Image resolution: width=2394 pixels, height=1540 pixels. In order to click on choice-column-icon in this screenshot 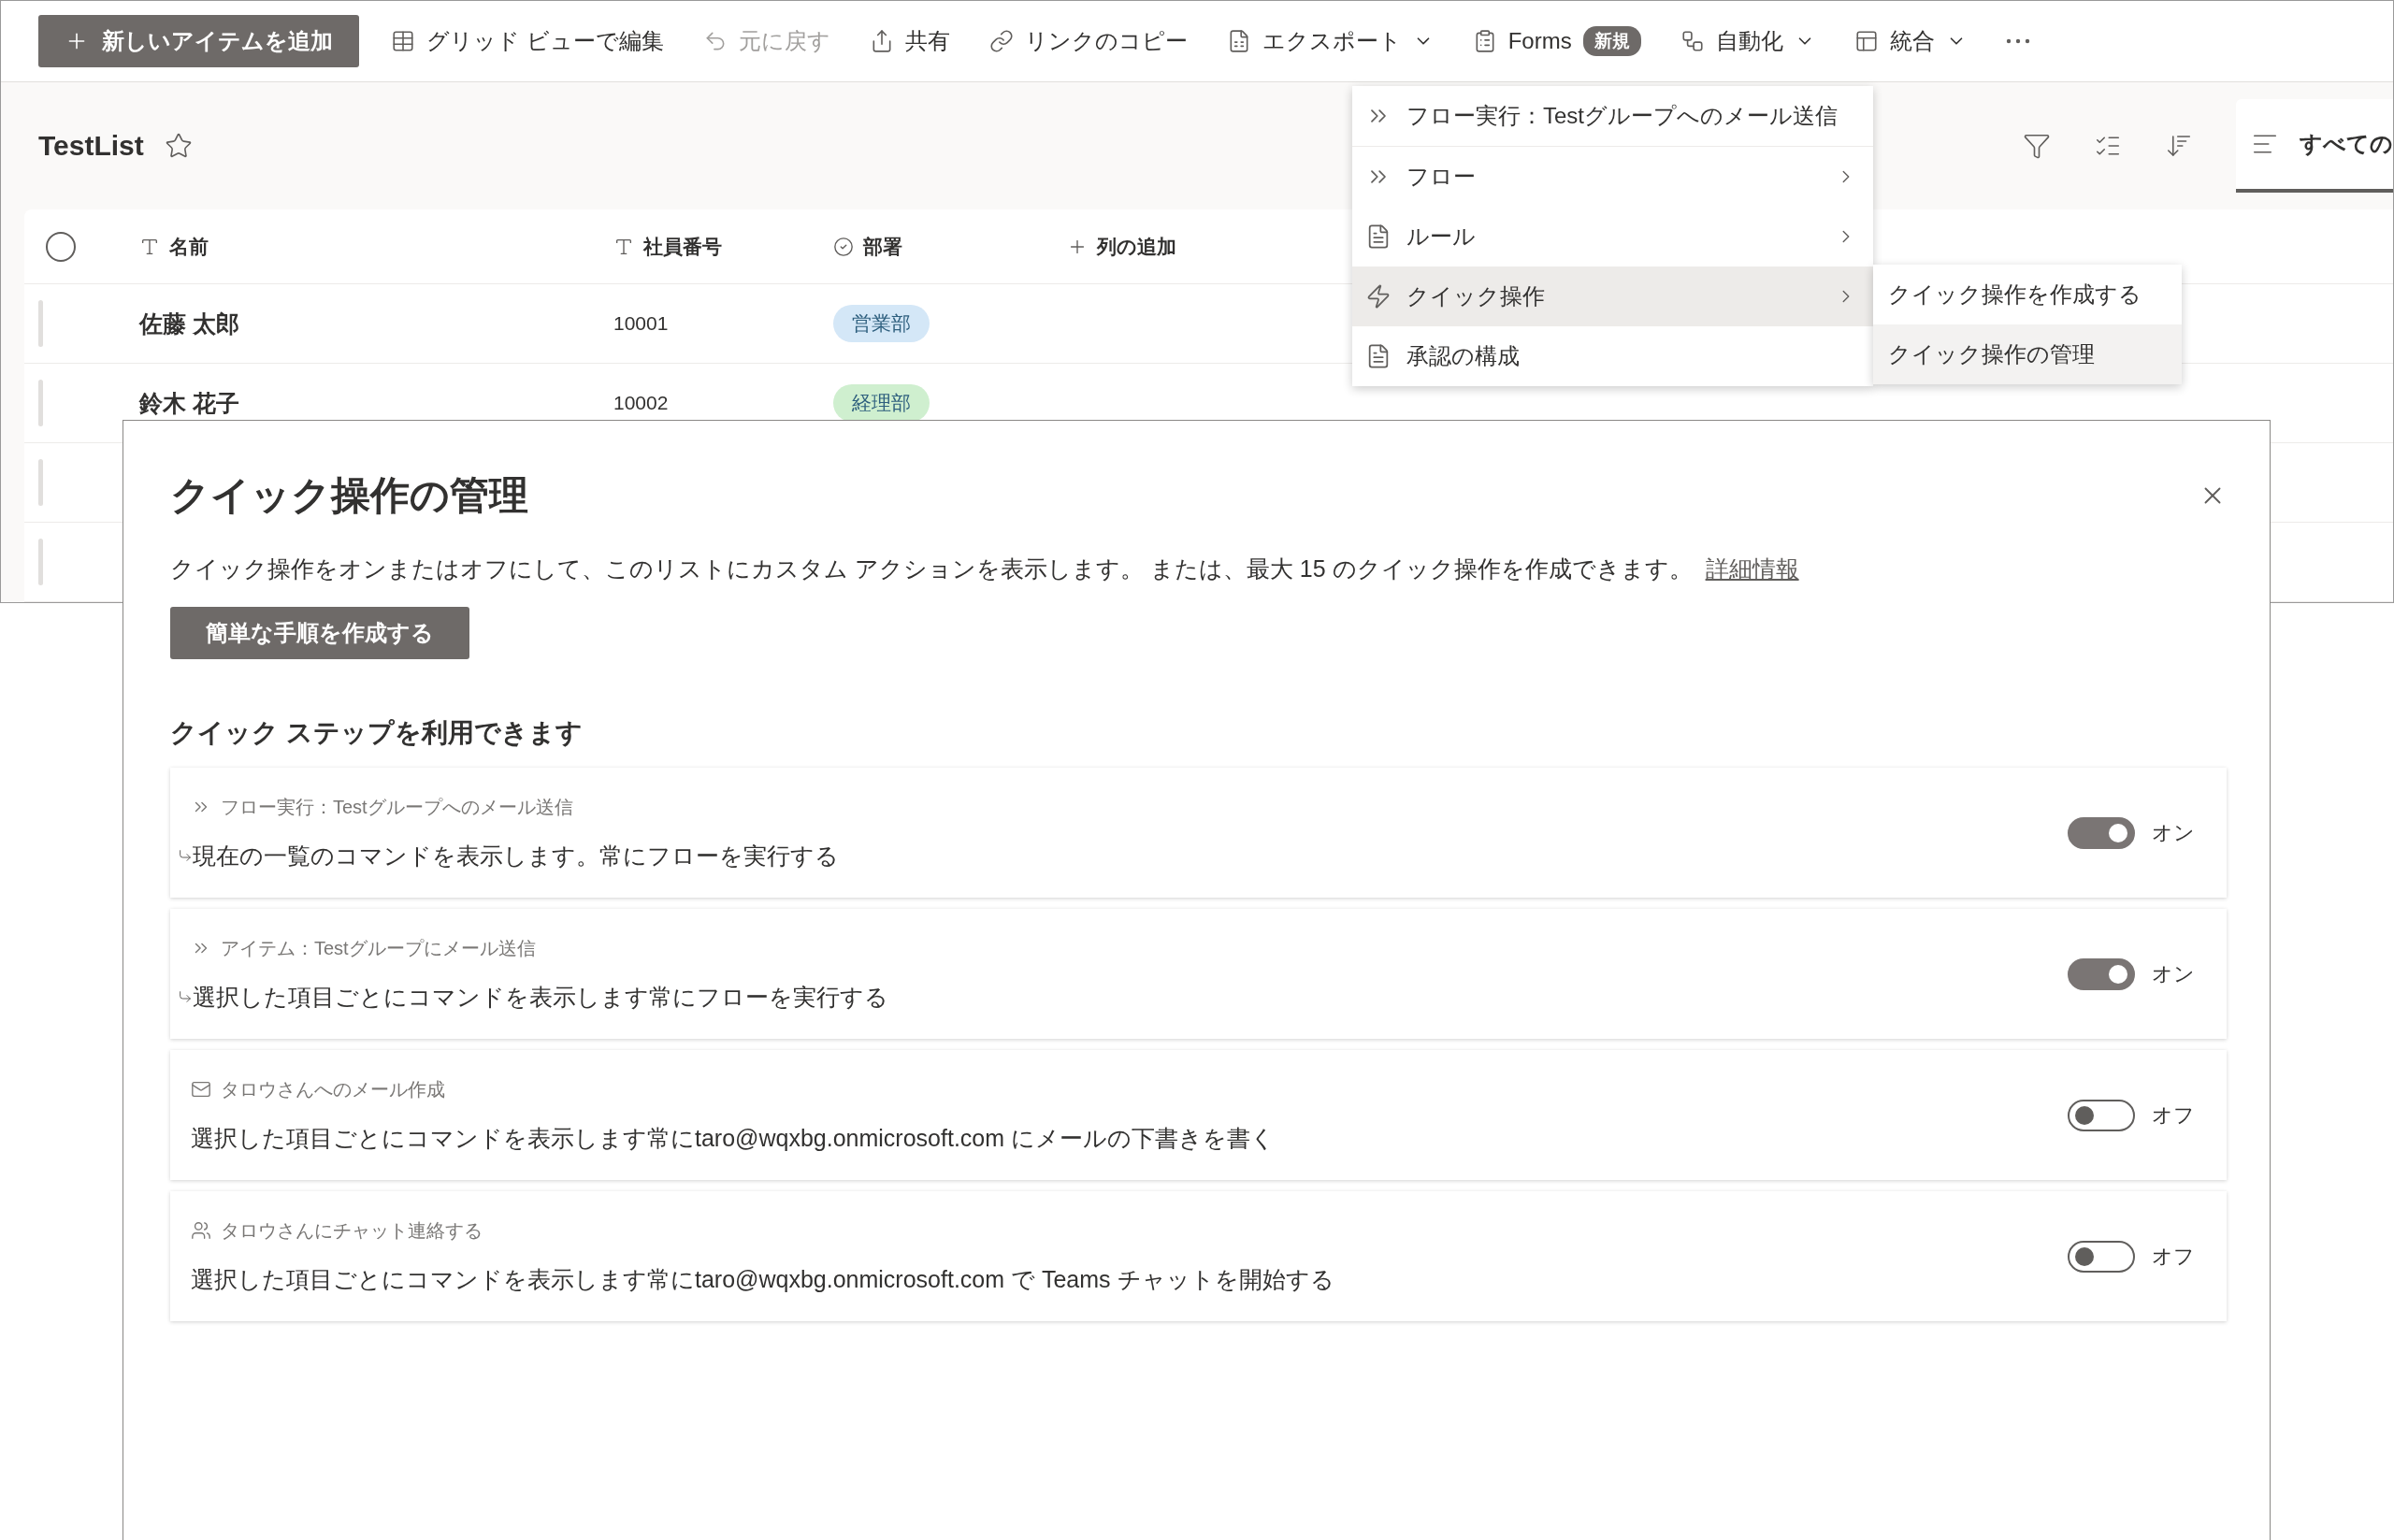, I will do `click(843, 246)`.